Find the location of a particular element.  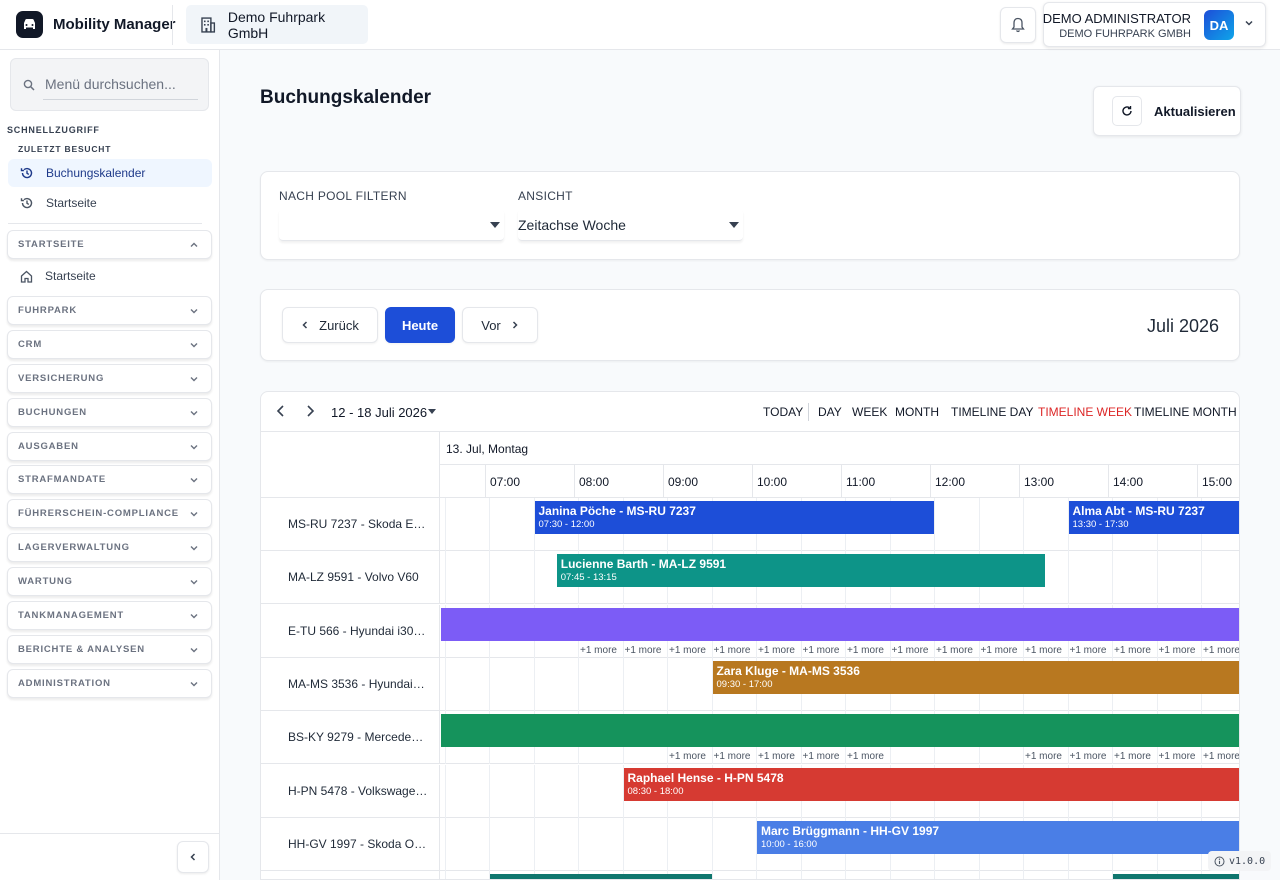

booking-event: Alma Abt - MS-RU 7237 13:30 - 17:30 is located at coordinates (1153, 517).